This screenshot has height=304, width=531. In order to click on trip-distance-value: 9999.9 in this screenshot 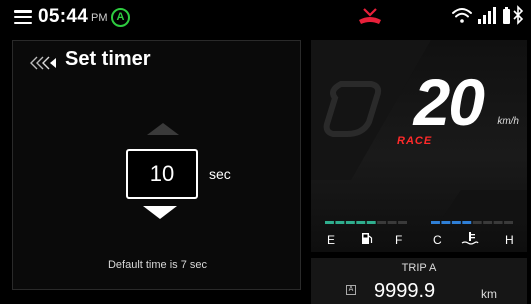, I will do `click(405, 291)`.